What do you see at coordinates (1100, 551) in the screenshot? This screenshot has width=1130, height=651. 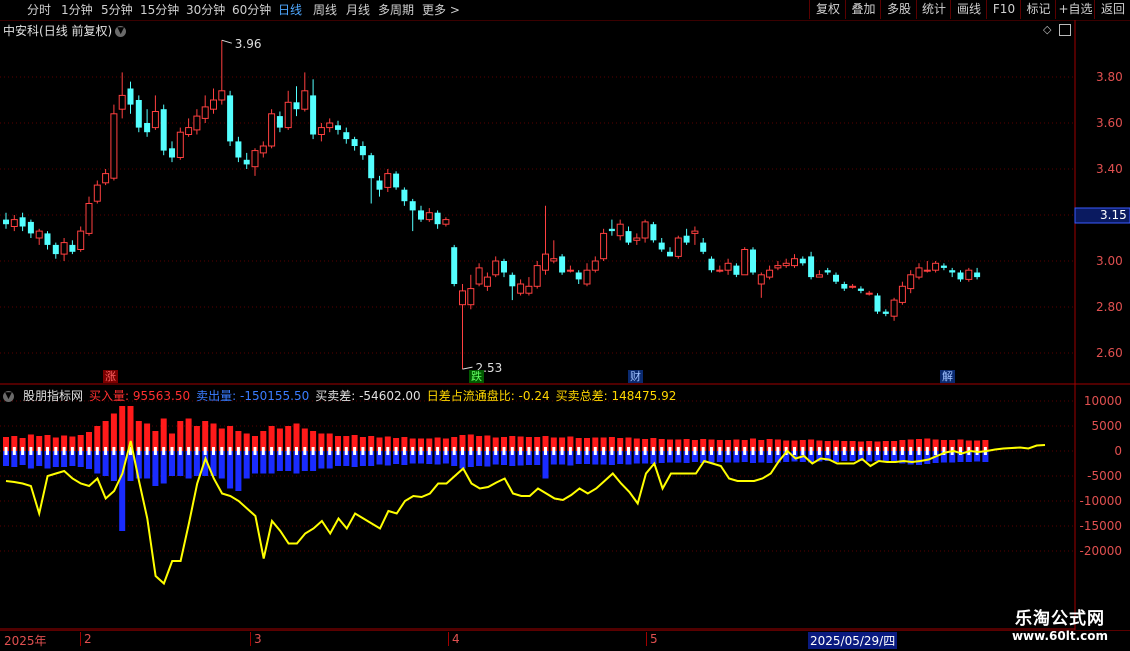 I see `indicator-tick-label: -20000` at bounding box center [1100, 551].